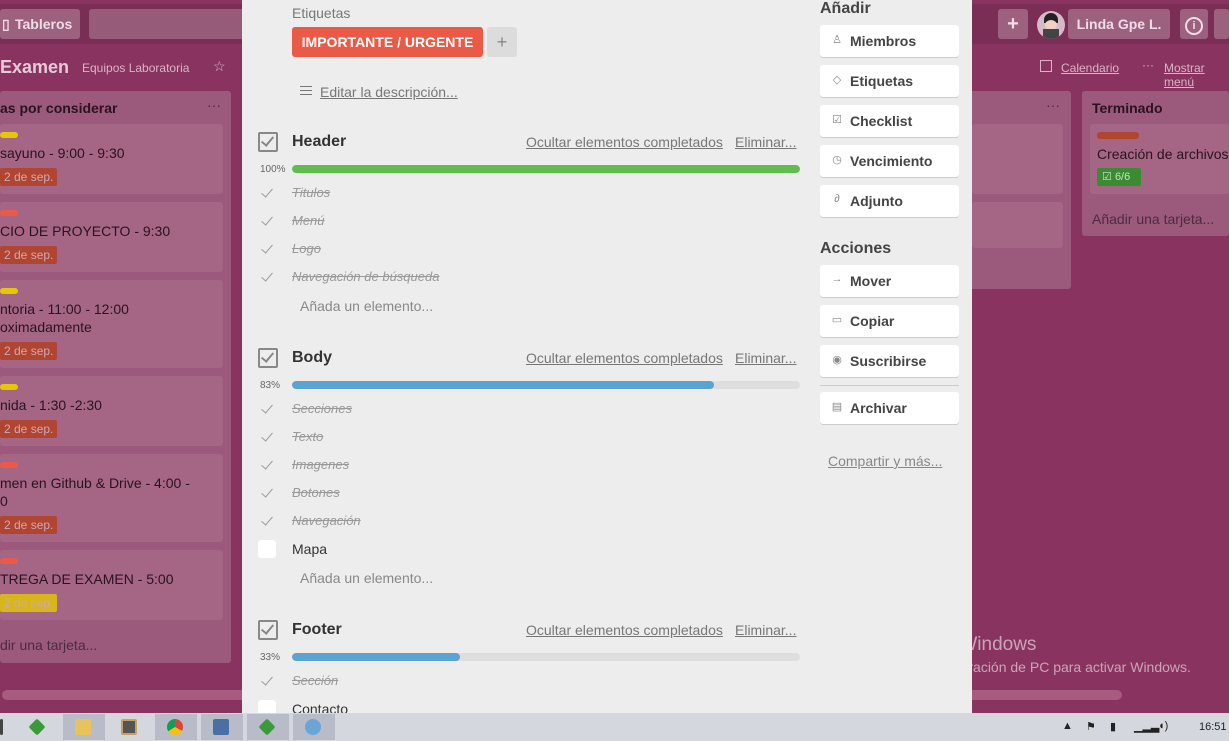  What do you see at coordinates (1113, 726) in the screenshot?
I see `battery-icon: ▮` at bounding box center [1113, 726].